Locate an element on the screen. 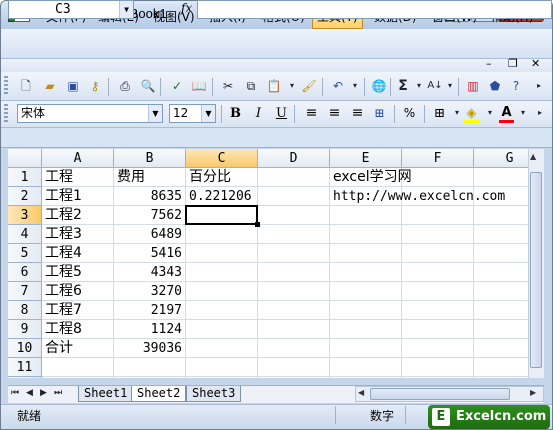 This screenshot has width=553, height=430. font-color-dropdown-icon: ▾ is located at coordinates (523, 113).